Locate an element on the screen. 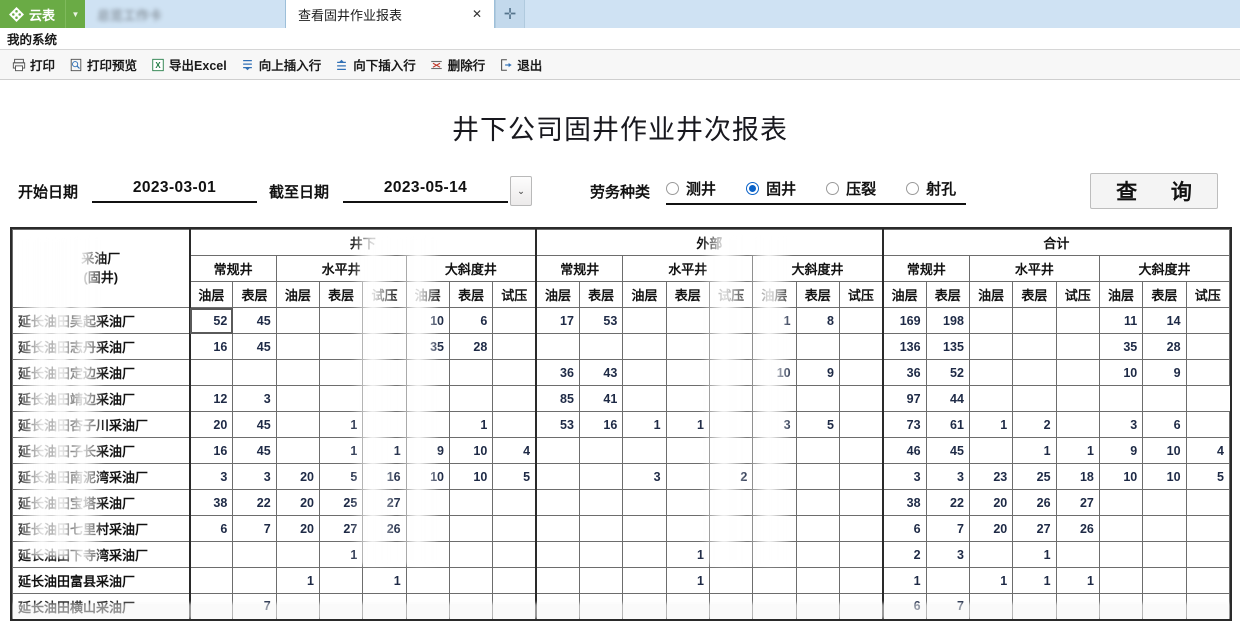  cell-井下-水平井-试压: 1 is located at coordinates (384, 450).